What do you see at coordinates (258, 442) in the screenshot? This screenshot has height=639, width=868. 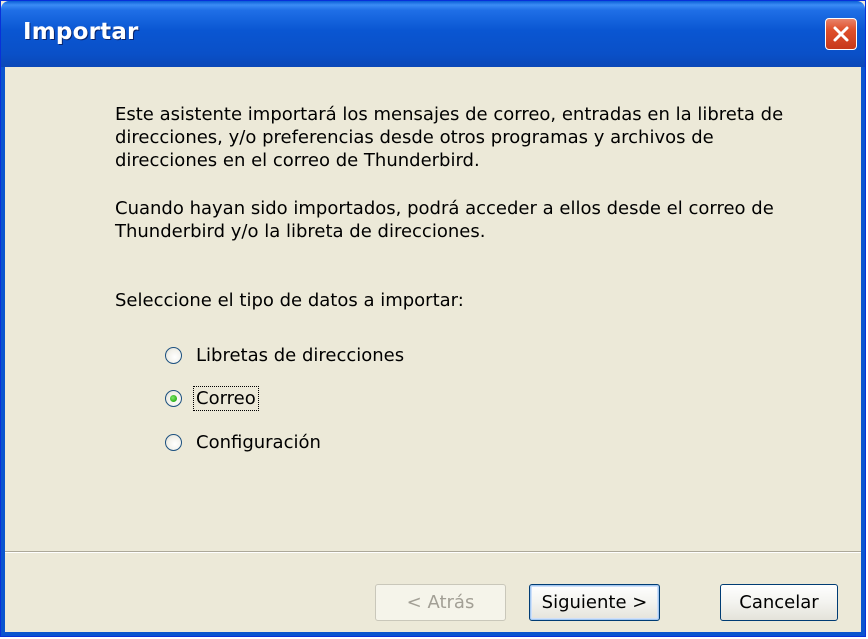 I see `option-label: Configuración` at bounding box center [258, 442].